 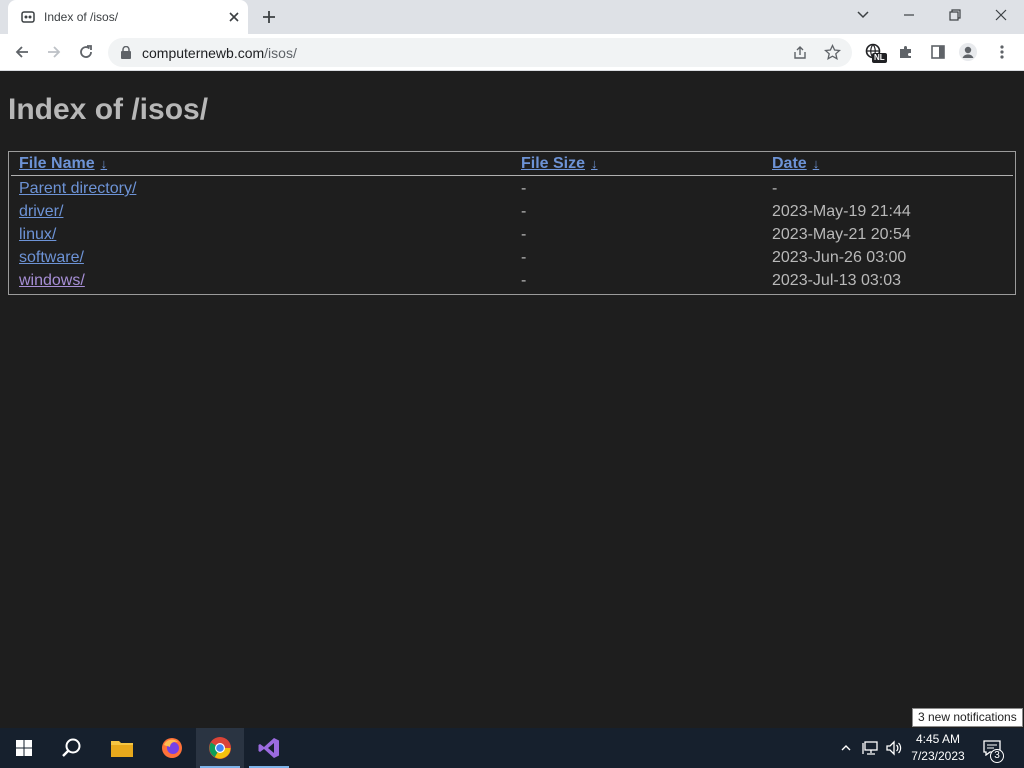 I want to click on column-header-file-size: File Size ↓, so click(x=559, y=164).